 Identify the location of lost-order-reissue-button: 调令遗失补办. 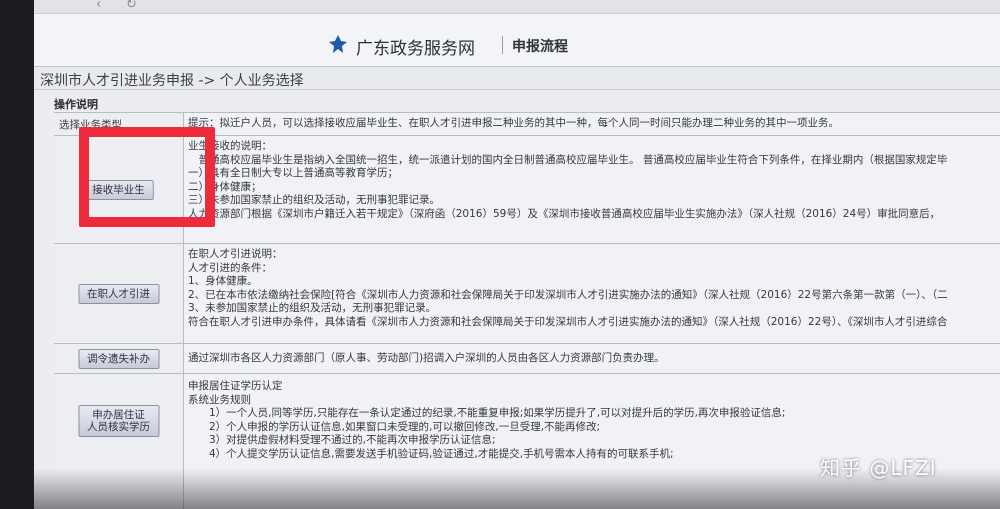
(118, 358).